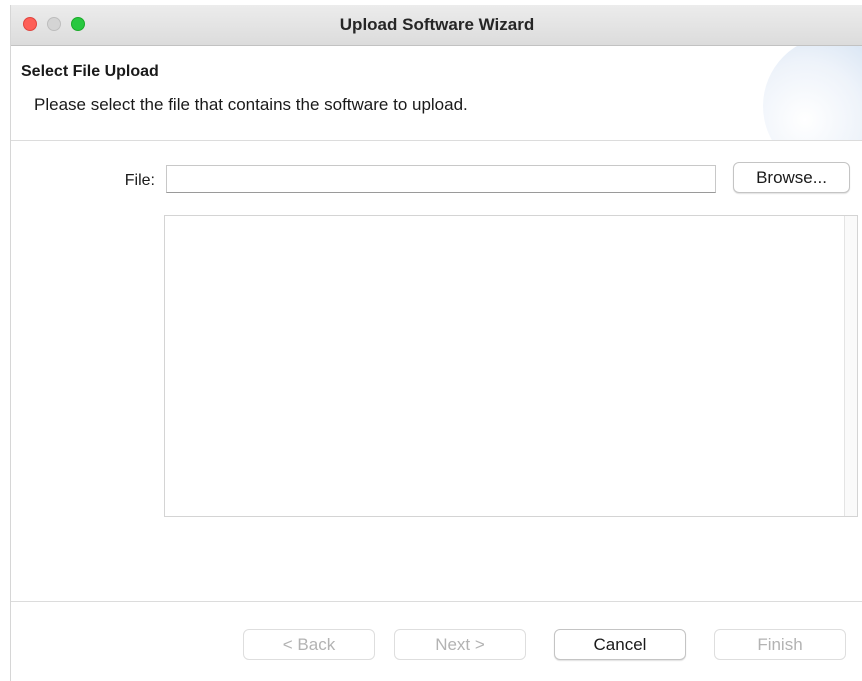 This screenshot has height=681, width=862. Describe the element at coordinates (90, 71) in the screenshot. I see `page-title: Select File Upload` at that location.